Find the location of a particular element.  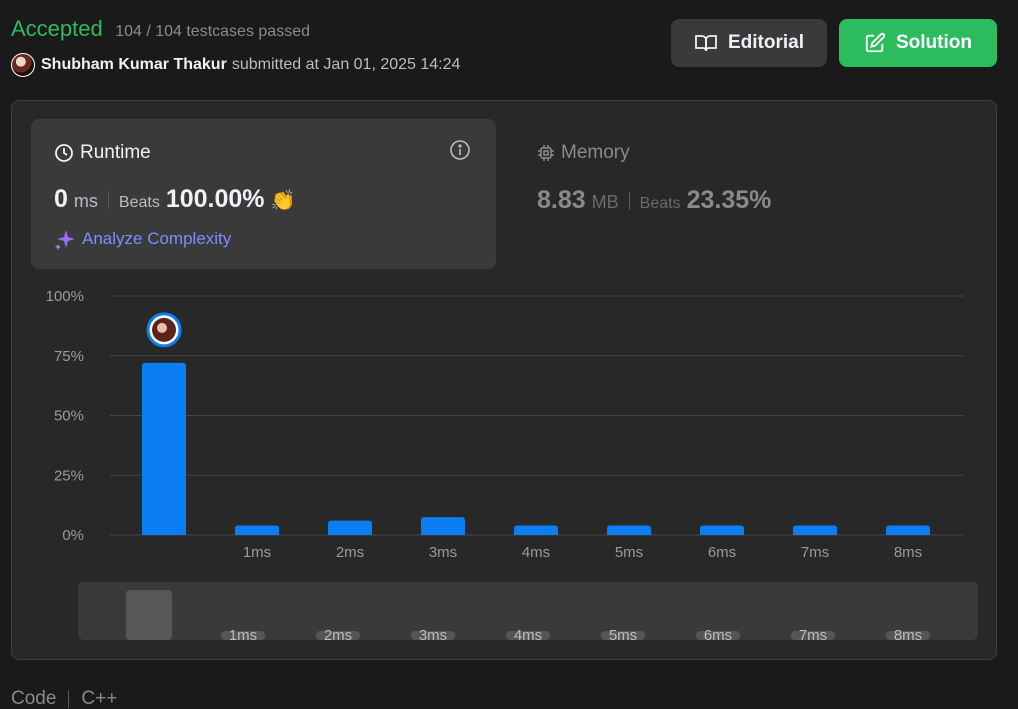

code-label: Code is located at coordinates (34, 698).